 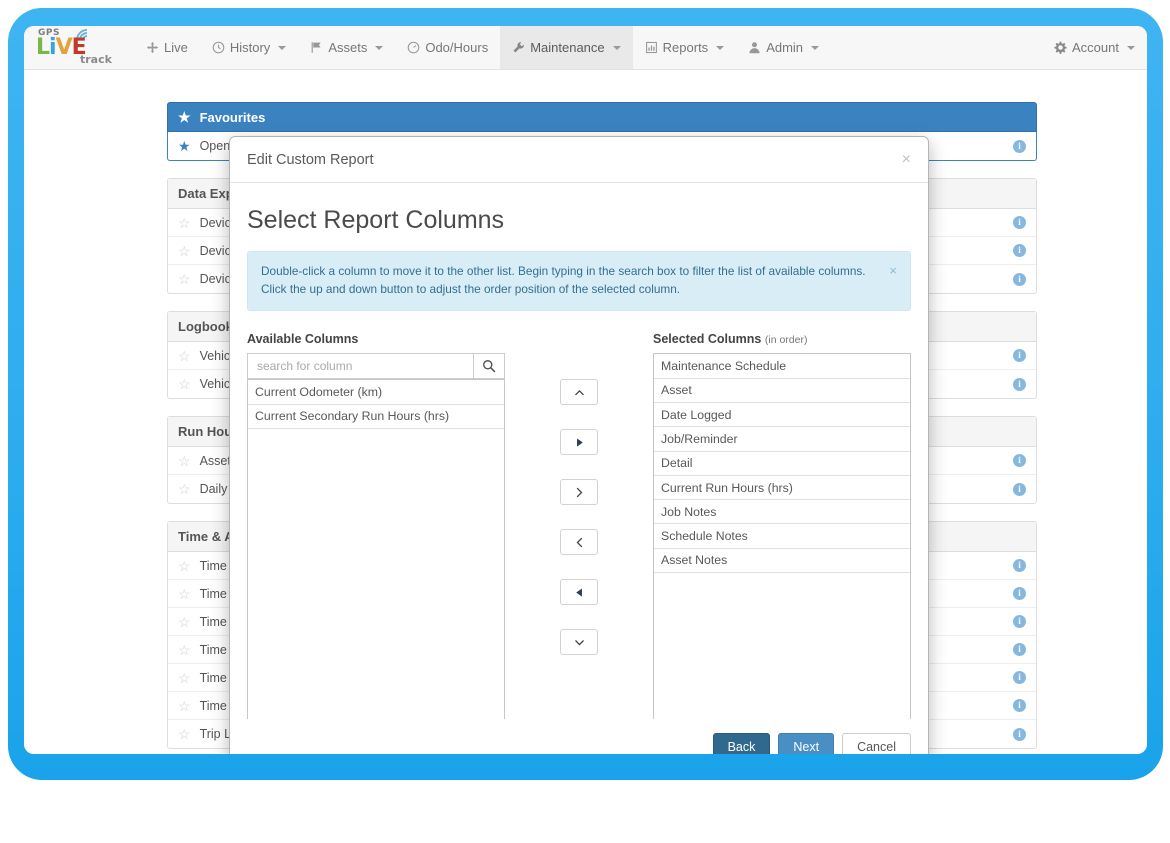 I want to click on nav-item-live: Live, so click(x=167, y=47).